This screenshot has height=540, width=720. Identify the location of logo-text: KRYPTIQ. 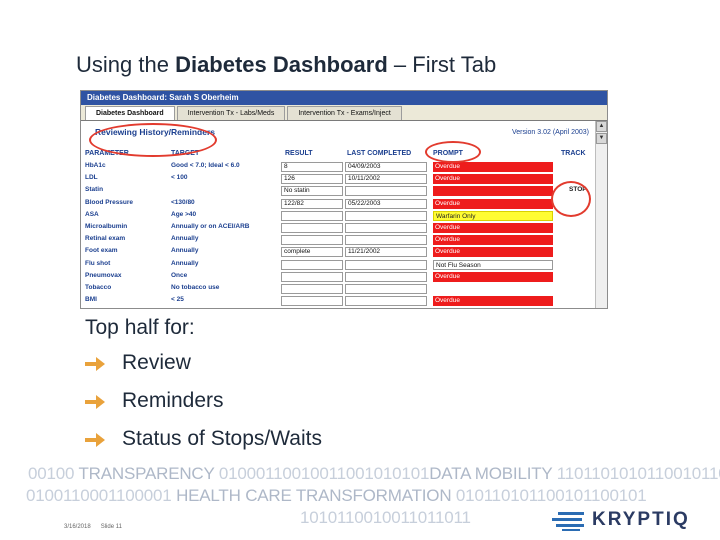
(641, 519).